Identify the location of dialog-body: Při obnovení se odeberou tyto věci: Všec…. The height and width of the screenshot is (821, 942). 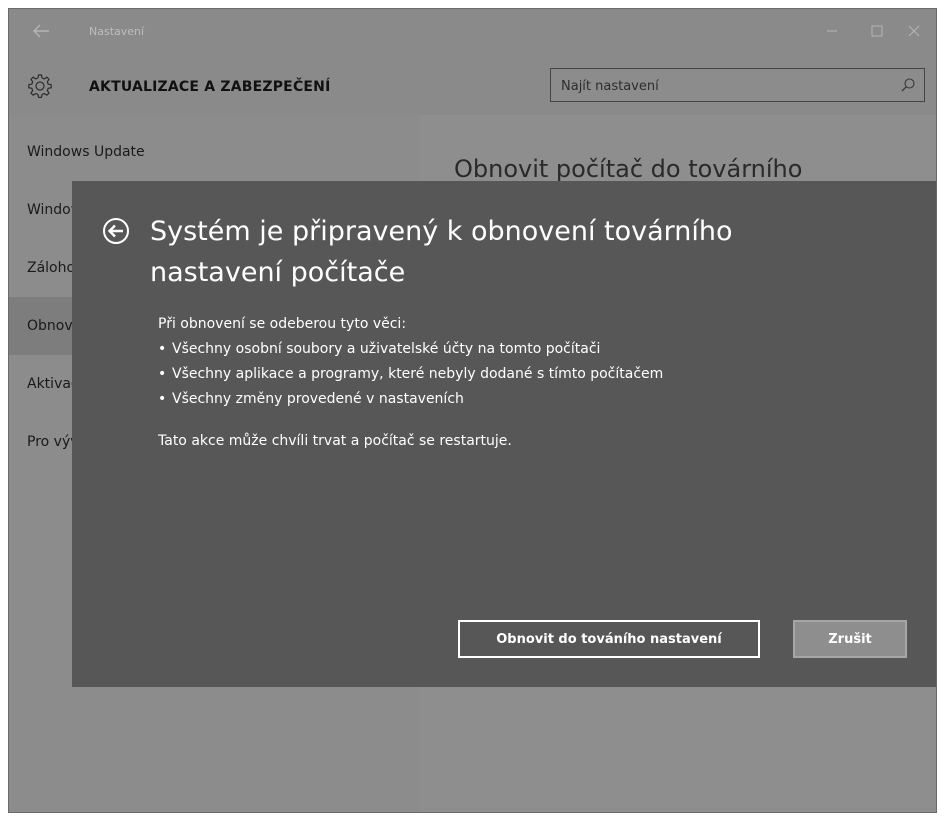
(410, 362).